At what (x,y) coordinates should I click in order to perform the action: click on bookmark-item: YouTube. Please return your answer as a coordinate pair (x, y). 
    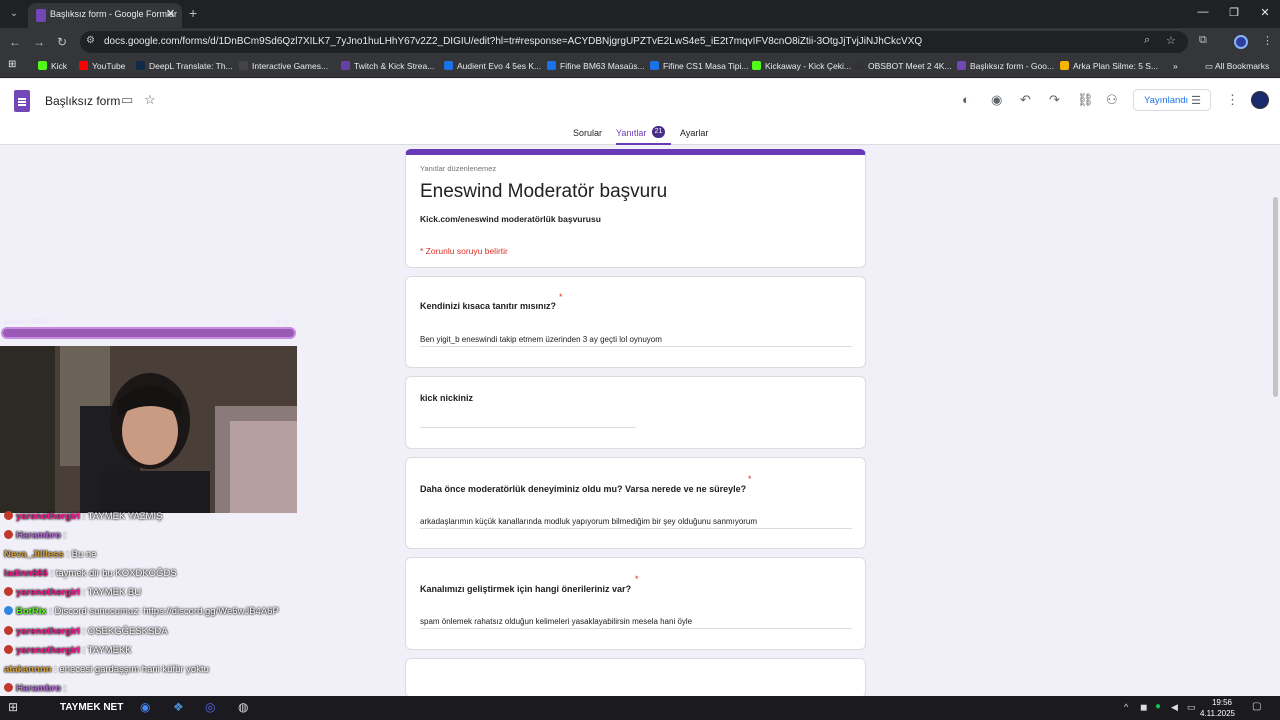
    Looking at the image, I should click on (102, 66).